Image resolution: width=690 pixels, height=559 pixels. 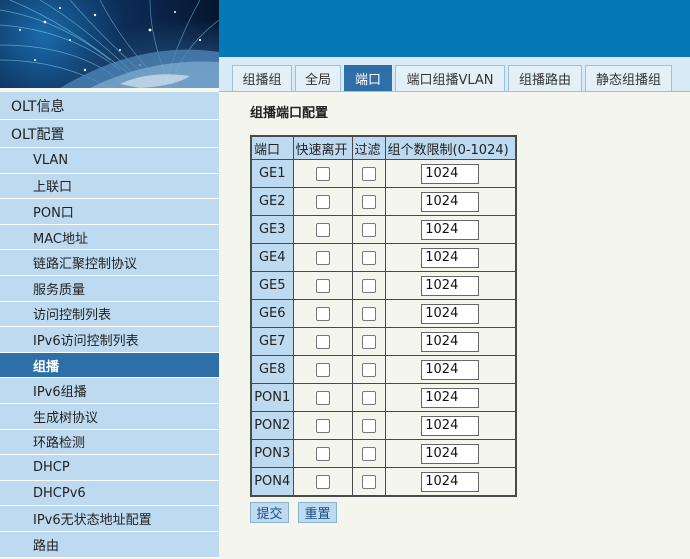 I want to click on tab-static-multicast-group: 静态组播组, so click(x=628, y=78).